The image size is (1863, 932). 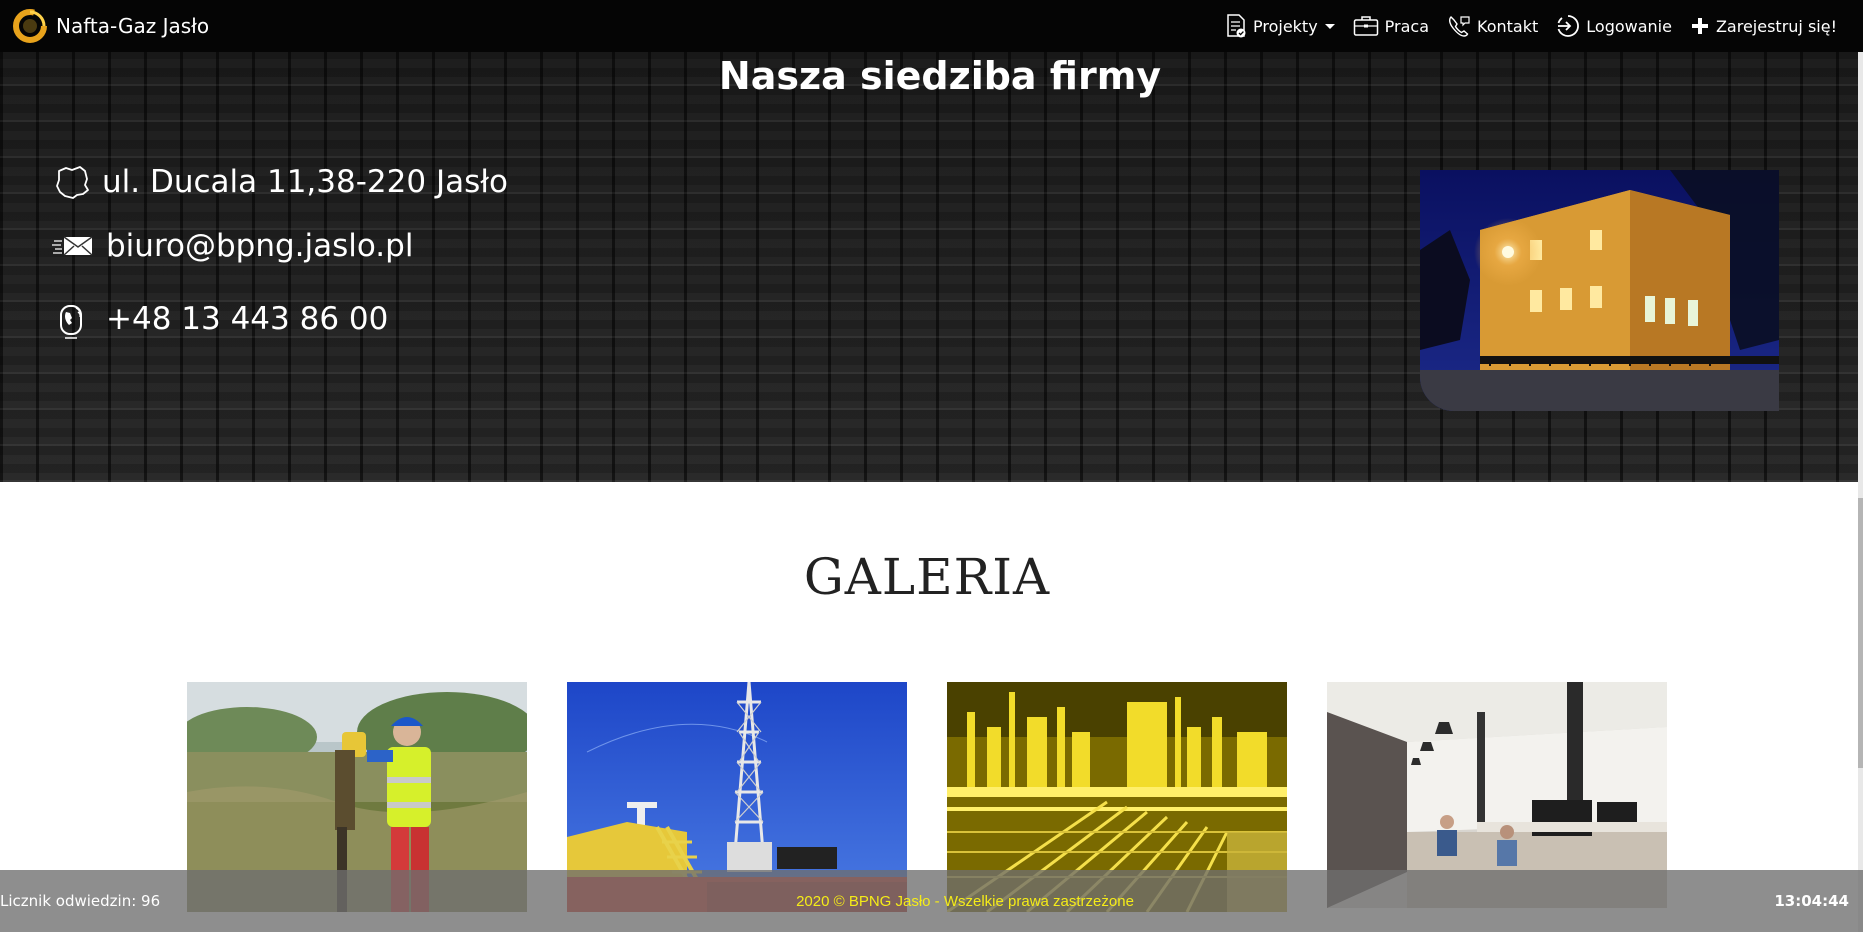 I want to click on phone-row: +48 13 443 86 00, so click(x=220, y=319).